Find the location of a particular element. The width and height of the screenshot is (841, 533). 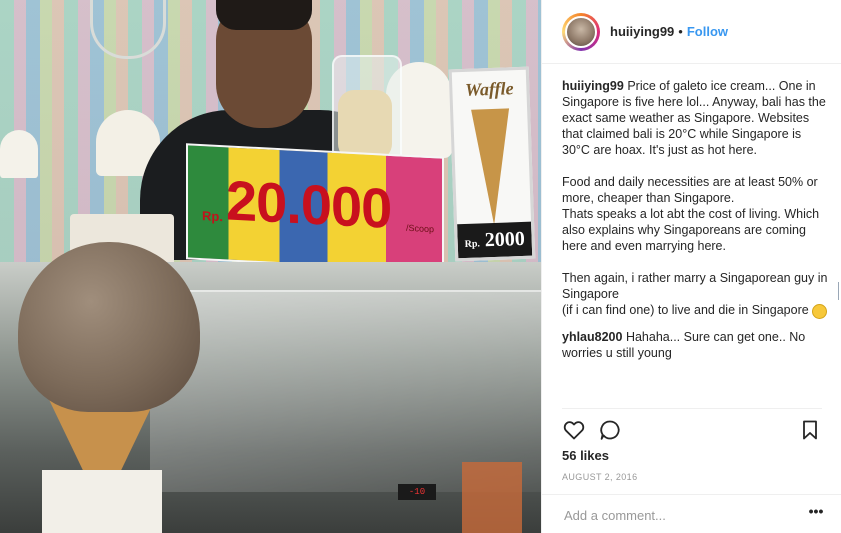

waffle-price-value: 2000 is located at coordinates (505, 239).